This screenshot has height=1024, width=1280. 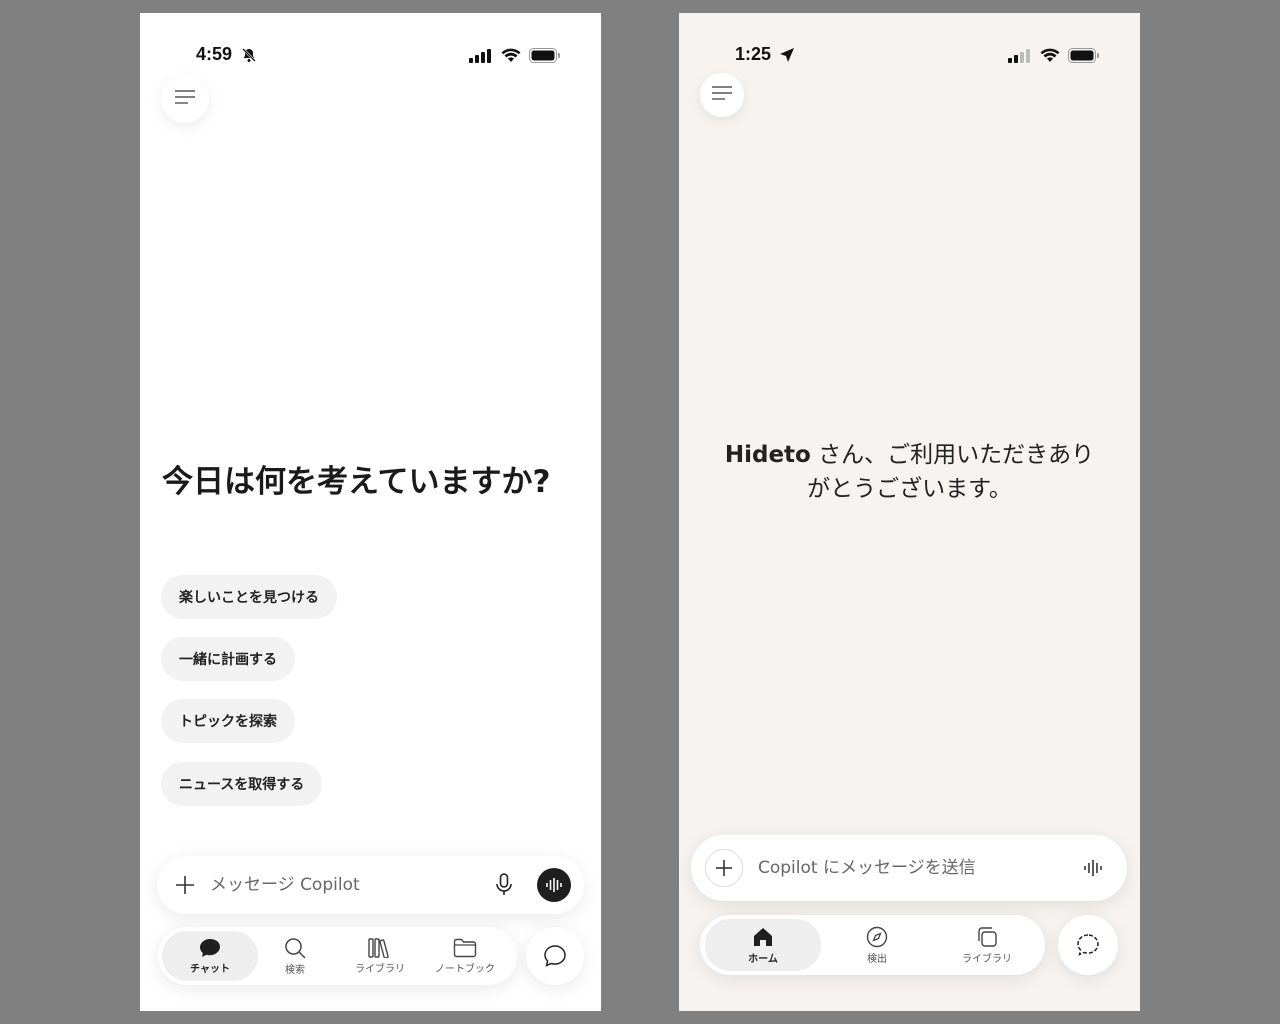 I want to click on welcome-text: さん、ご利用いただきあり, so click(x=952, y=455).